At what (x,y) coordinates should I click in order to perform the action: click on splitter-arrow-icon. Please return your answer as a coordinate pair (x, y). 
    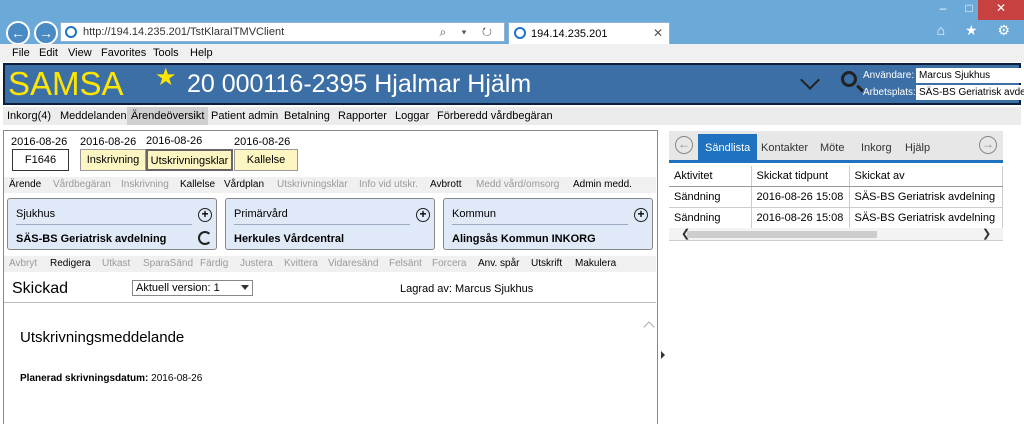
    Looking at the image, I should click on (663, 355).